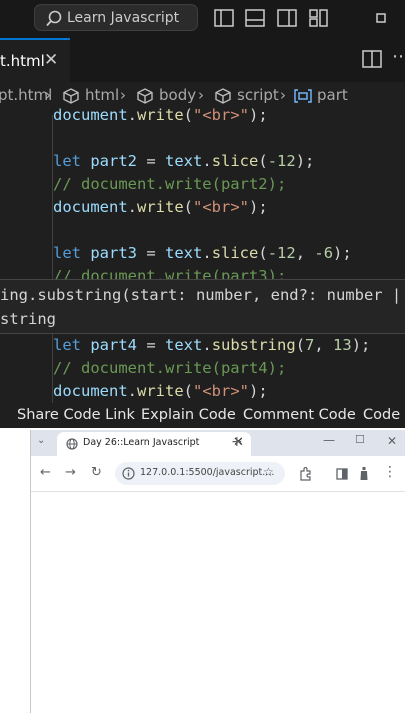 The image size is (405, 720). Describe the element at coordinates (255, 18) in the screenshot. I see `toggle-panel-icon` at that location.